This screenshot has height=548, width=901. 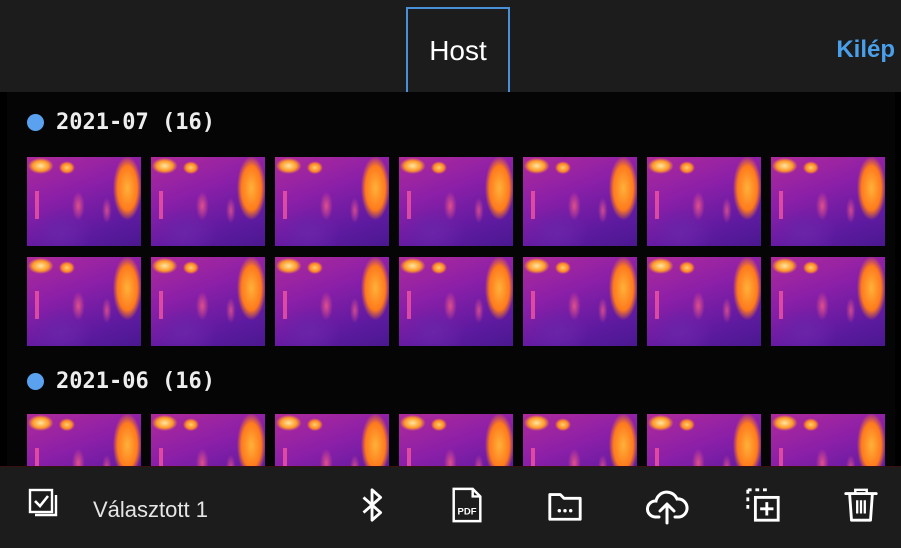 What do you see at coordinates (467, 505) in the screenshot?
I see `pdf-icon: PDF` at bounding box center [467, 505].